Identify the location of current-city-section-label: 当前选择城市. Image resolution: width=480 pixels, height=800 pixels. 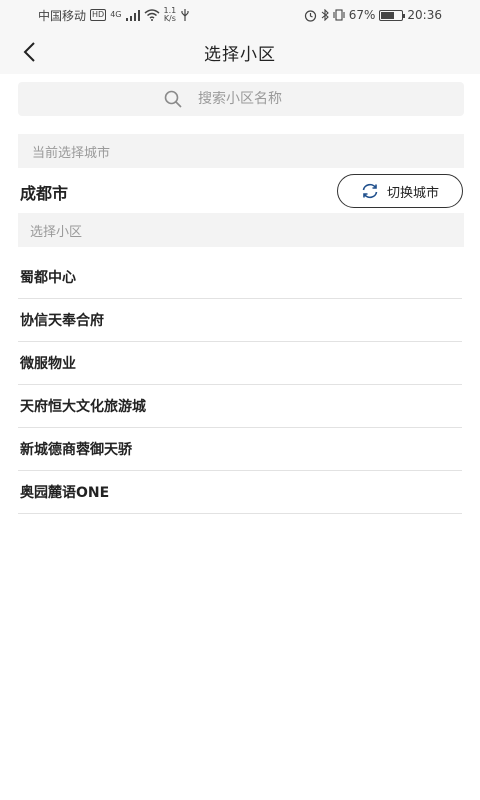
(241, 151).